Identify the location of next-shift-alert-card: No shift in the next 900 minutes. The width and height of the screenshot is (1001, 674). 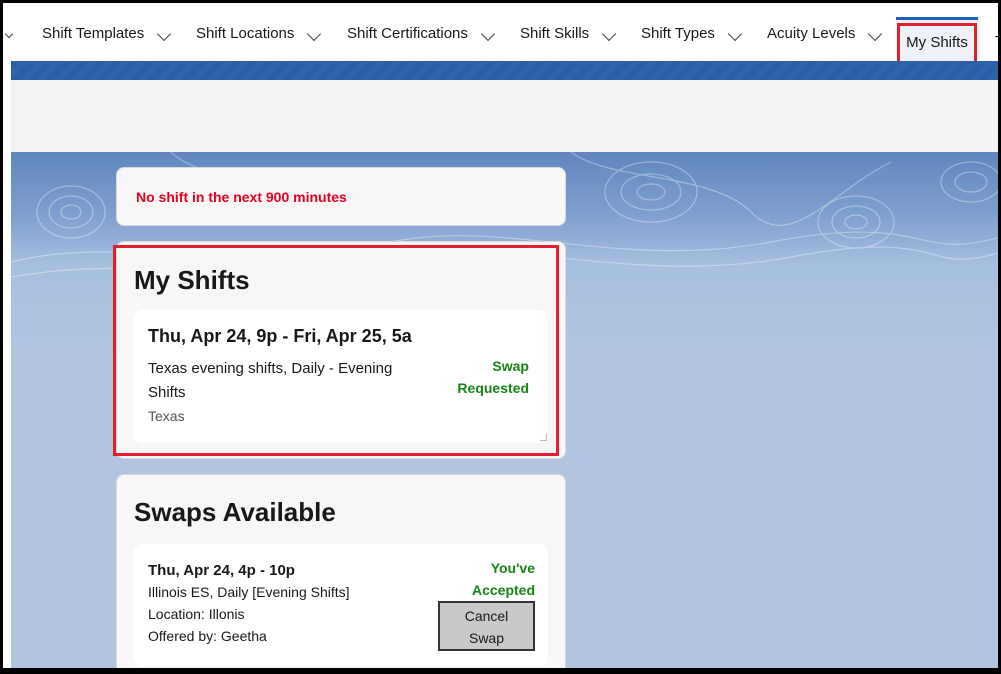
(341, 196).